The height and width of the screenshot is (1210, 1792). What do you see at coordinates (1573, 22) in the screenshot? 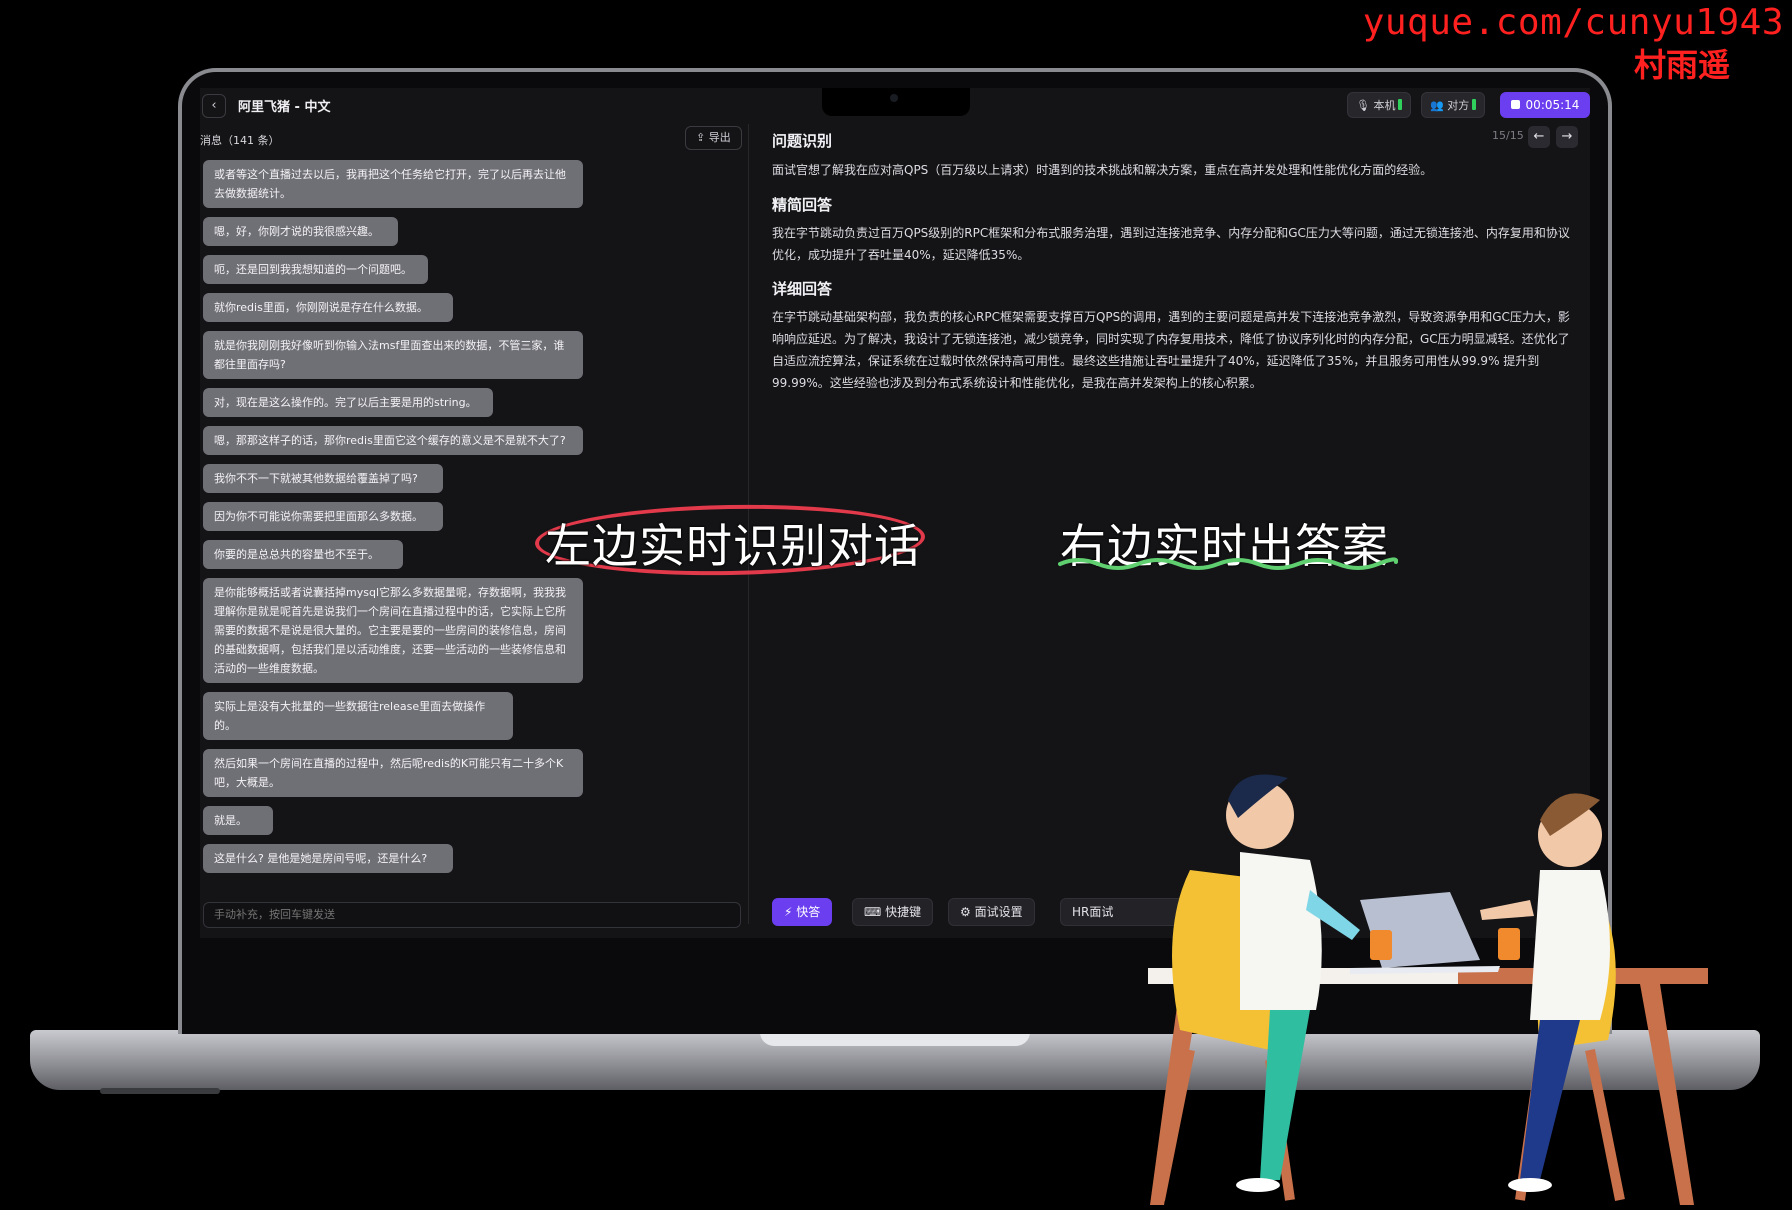
I see `watermark-url: yuque.com/cunyu1943` at bounding box center [1573, 22].